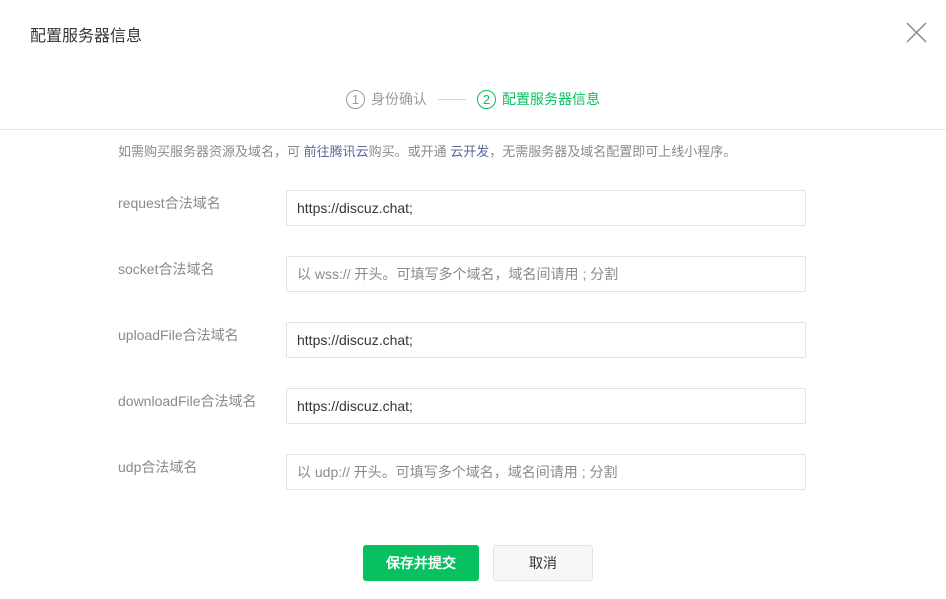 The height and width of the screenshot is (599, 946). Describe the element at coordinates (473, 99) in the screenshot. I see `stepper: 1 身份确认 2 配置服务器信息` at that location.